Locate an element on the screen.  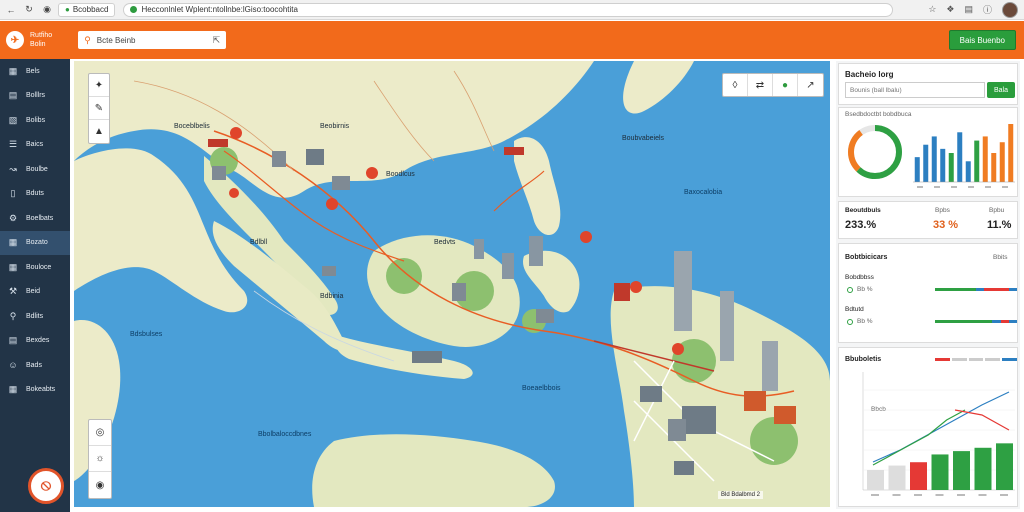
map-label: Boeaelbbois is located at coordinates (541, 388).